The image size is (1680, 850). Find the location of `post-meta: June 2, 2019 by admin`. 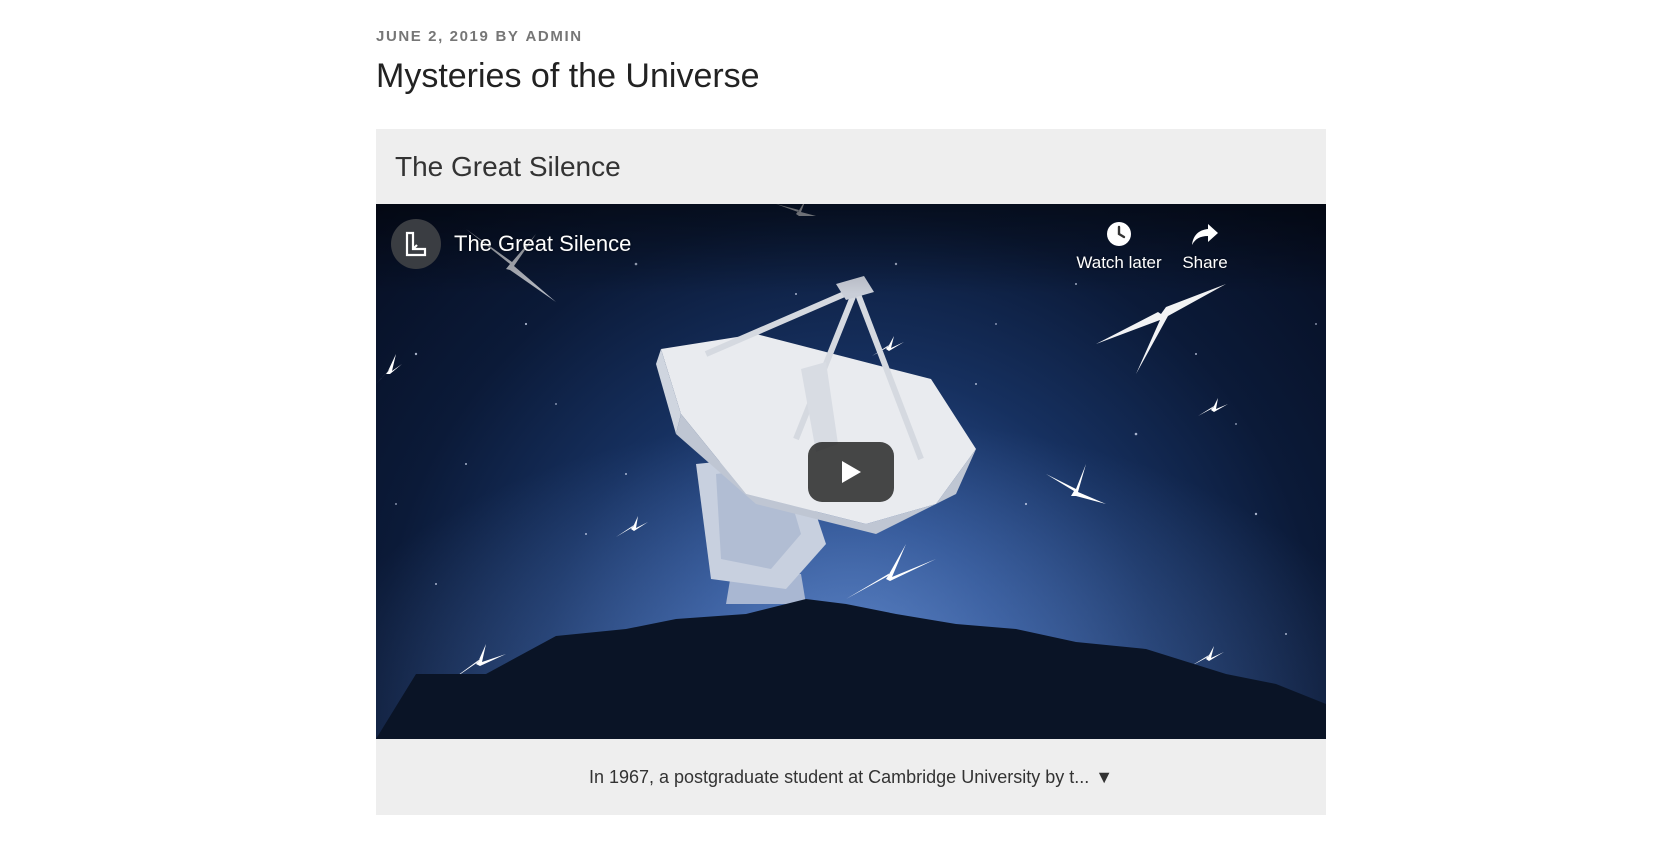

post-meta: June 2, 2019 by admin is located at coordinates (851, 37).